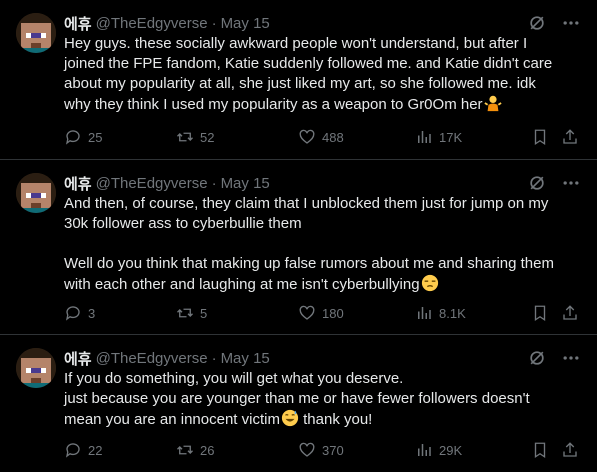 The image size is (597, 472). I want to click on unamused-face-emoji, so click(430, 283).